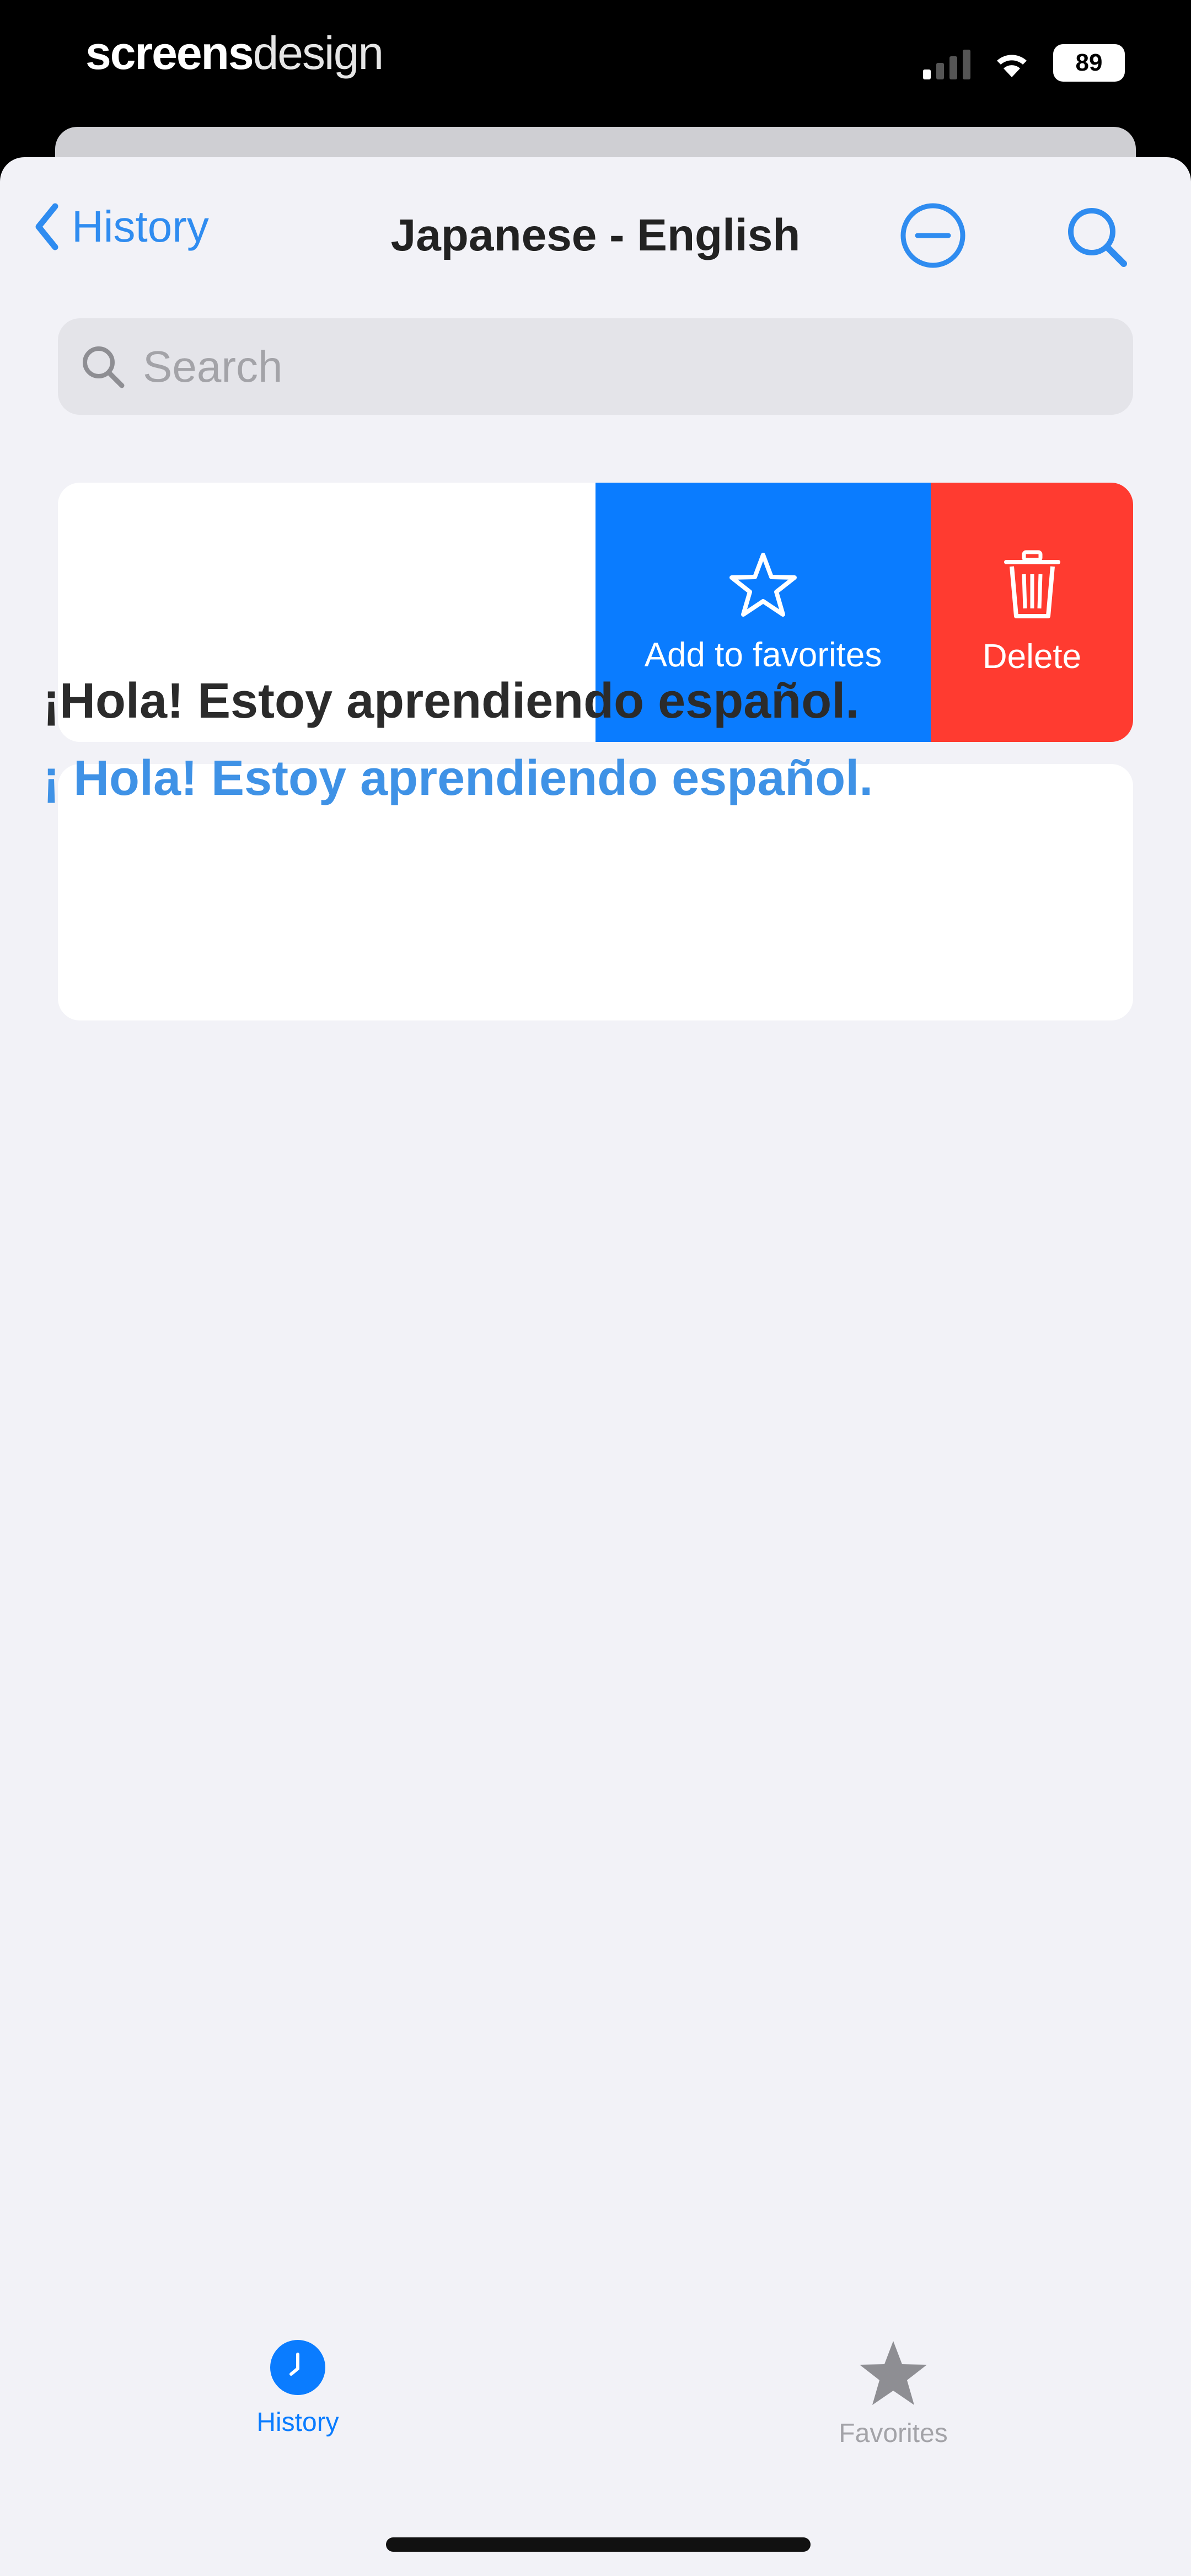 This screenshot has height=2576, width=1191. Describe the element at coordinates (595, 2421) in the screenshot. I see `tab-bar: History Favorites` at that location.